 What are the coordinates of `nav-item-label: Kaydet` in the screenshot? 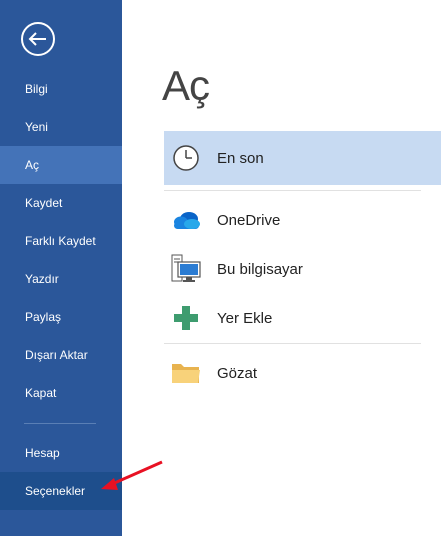 It's located at (44, 203).